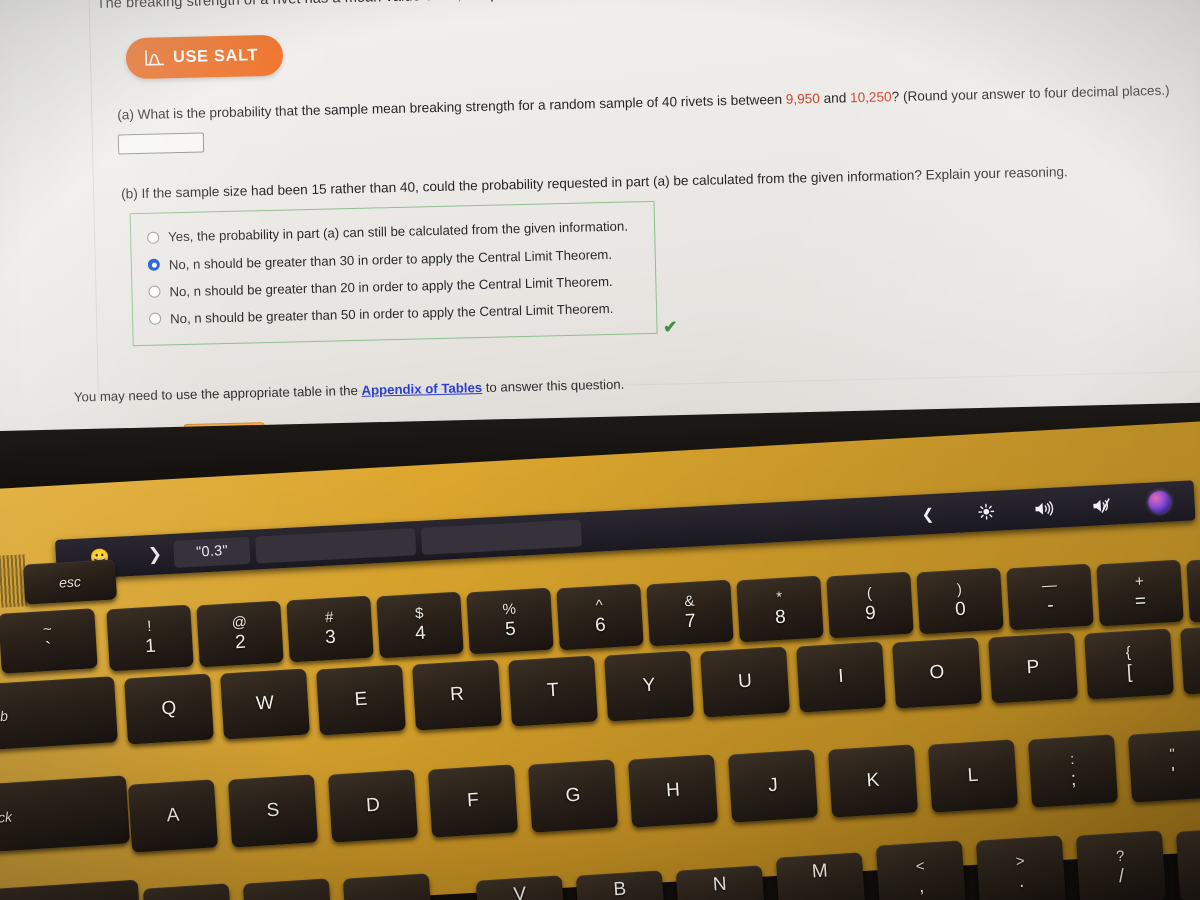 This screenshot has width=1200, height=900. I want to click on key-V: V, so click(521, 887).